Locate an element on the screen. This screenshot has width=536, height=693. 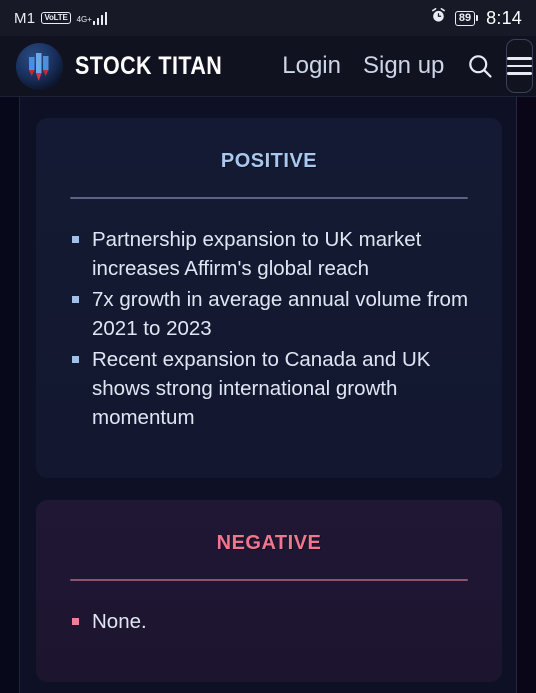
signal-indicator: 4G+ is located at coordinates (92, 18).